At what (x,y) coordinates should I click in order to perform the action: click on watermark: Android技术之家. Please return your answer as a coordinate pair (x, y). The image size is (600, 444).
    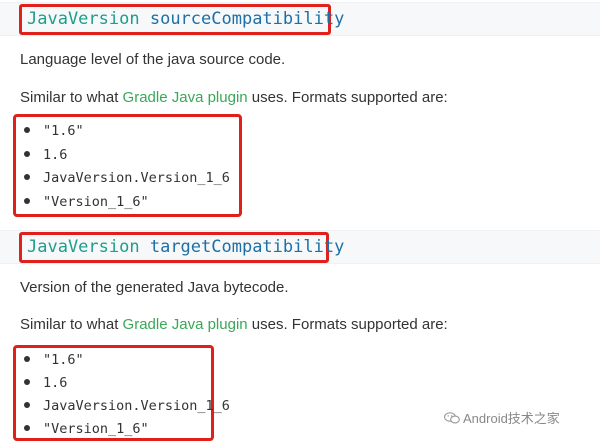
    Looking at the image, I should click on (502, 417).